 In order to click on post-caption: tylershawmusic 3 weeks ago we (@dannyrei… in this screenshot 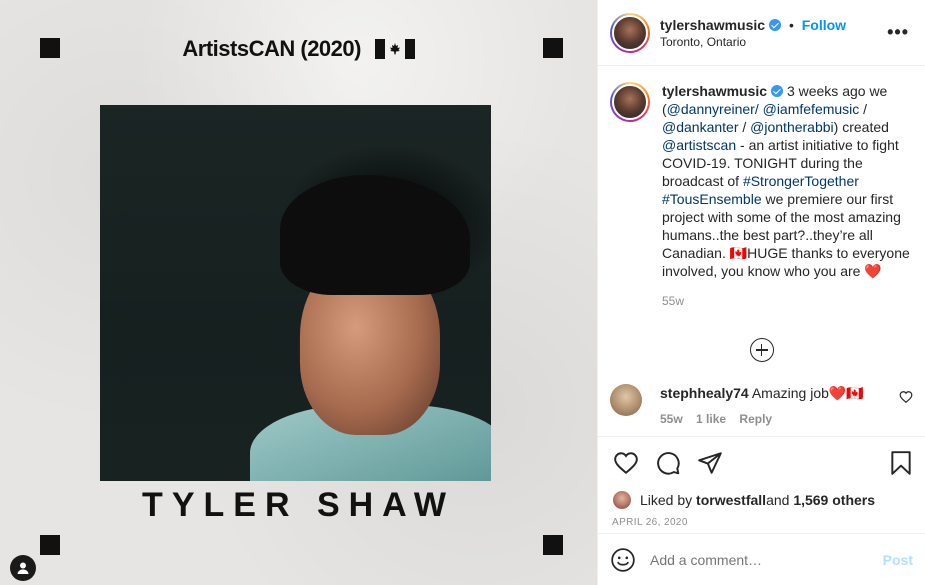, I will do `click(761, 196)`.